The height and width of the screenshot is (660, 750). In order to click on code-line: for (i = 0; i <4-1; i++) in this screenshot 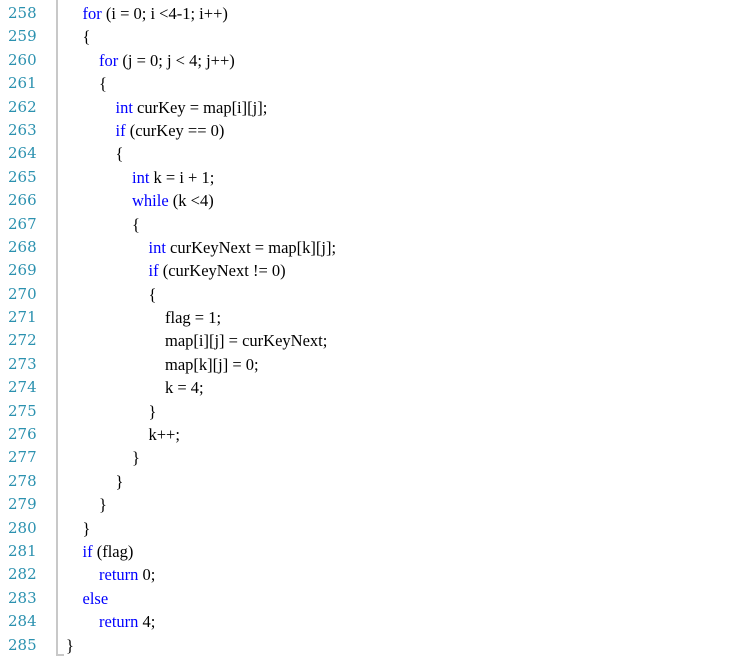, I will do `click(201, 13)`.